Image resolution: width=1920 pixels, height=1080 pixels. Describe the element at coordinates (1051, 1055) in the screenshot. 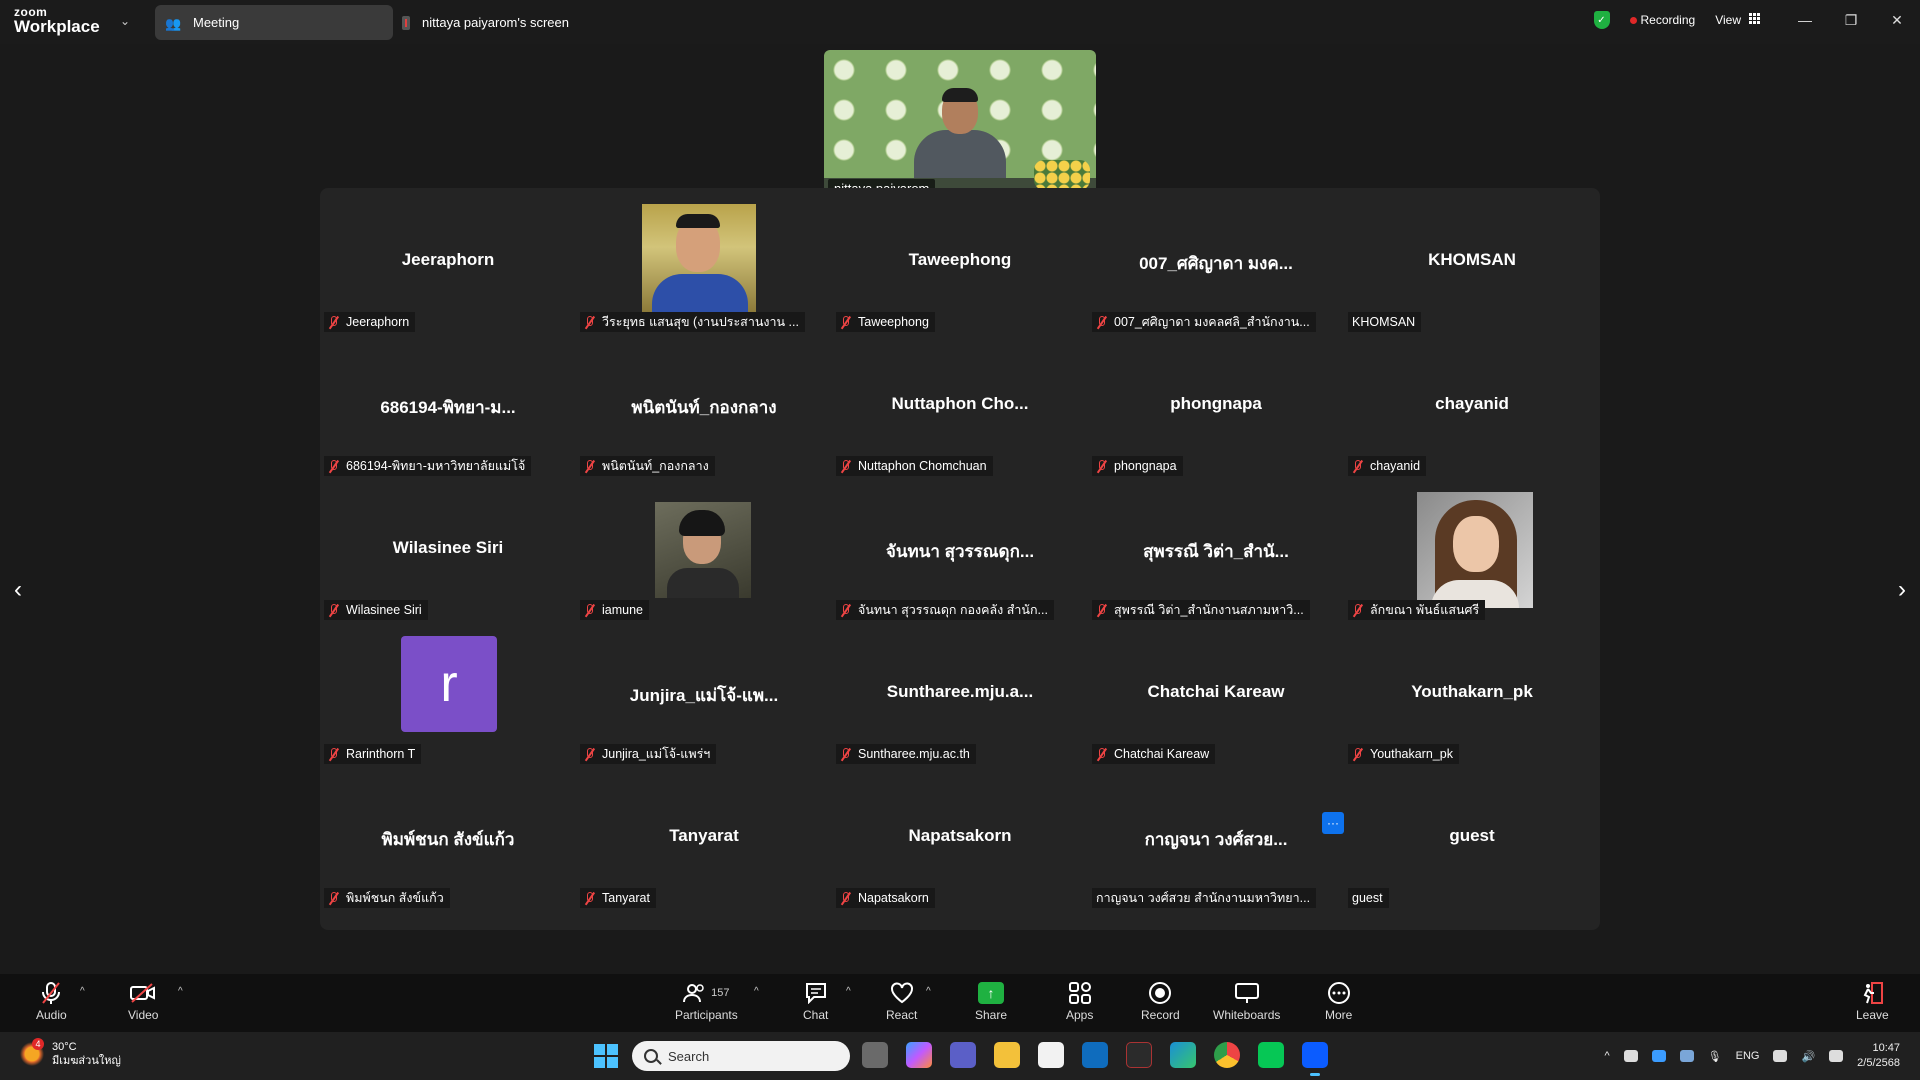

I see `microsoft-store-icon` at that location.